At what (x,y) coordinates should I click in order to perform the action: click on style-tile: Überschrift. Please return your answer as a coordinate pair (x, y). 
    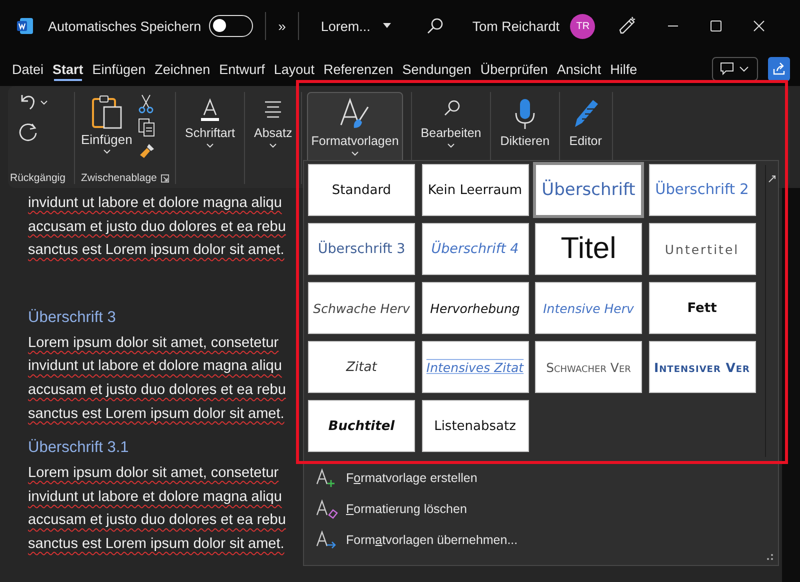
    Looking at the image, I should click on (588, 190).